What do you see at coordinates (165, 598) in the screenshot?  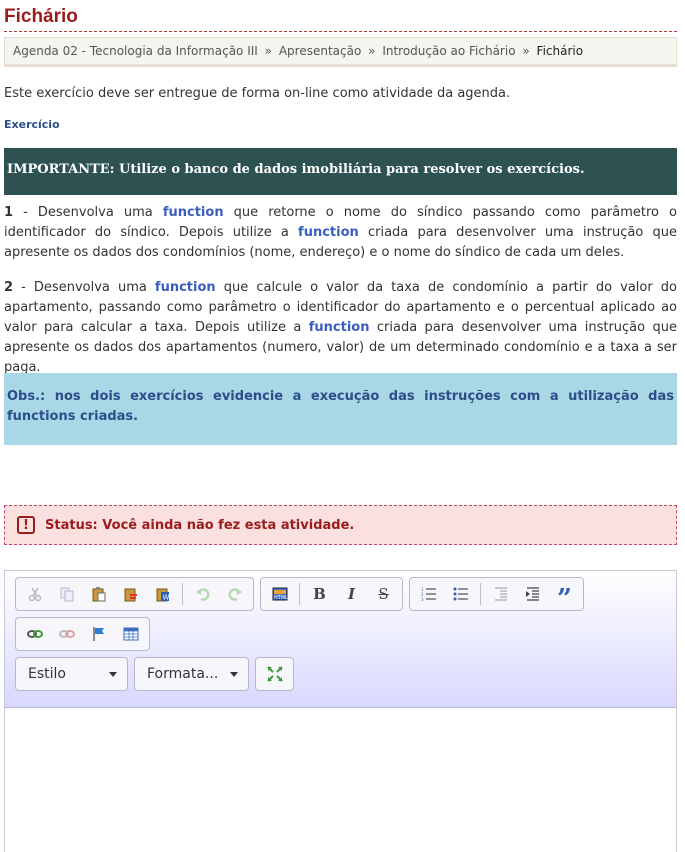 I see `svg-text: W` at bounding box center [165, 598].